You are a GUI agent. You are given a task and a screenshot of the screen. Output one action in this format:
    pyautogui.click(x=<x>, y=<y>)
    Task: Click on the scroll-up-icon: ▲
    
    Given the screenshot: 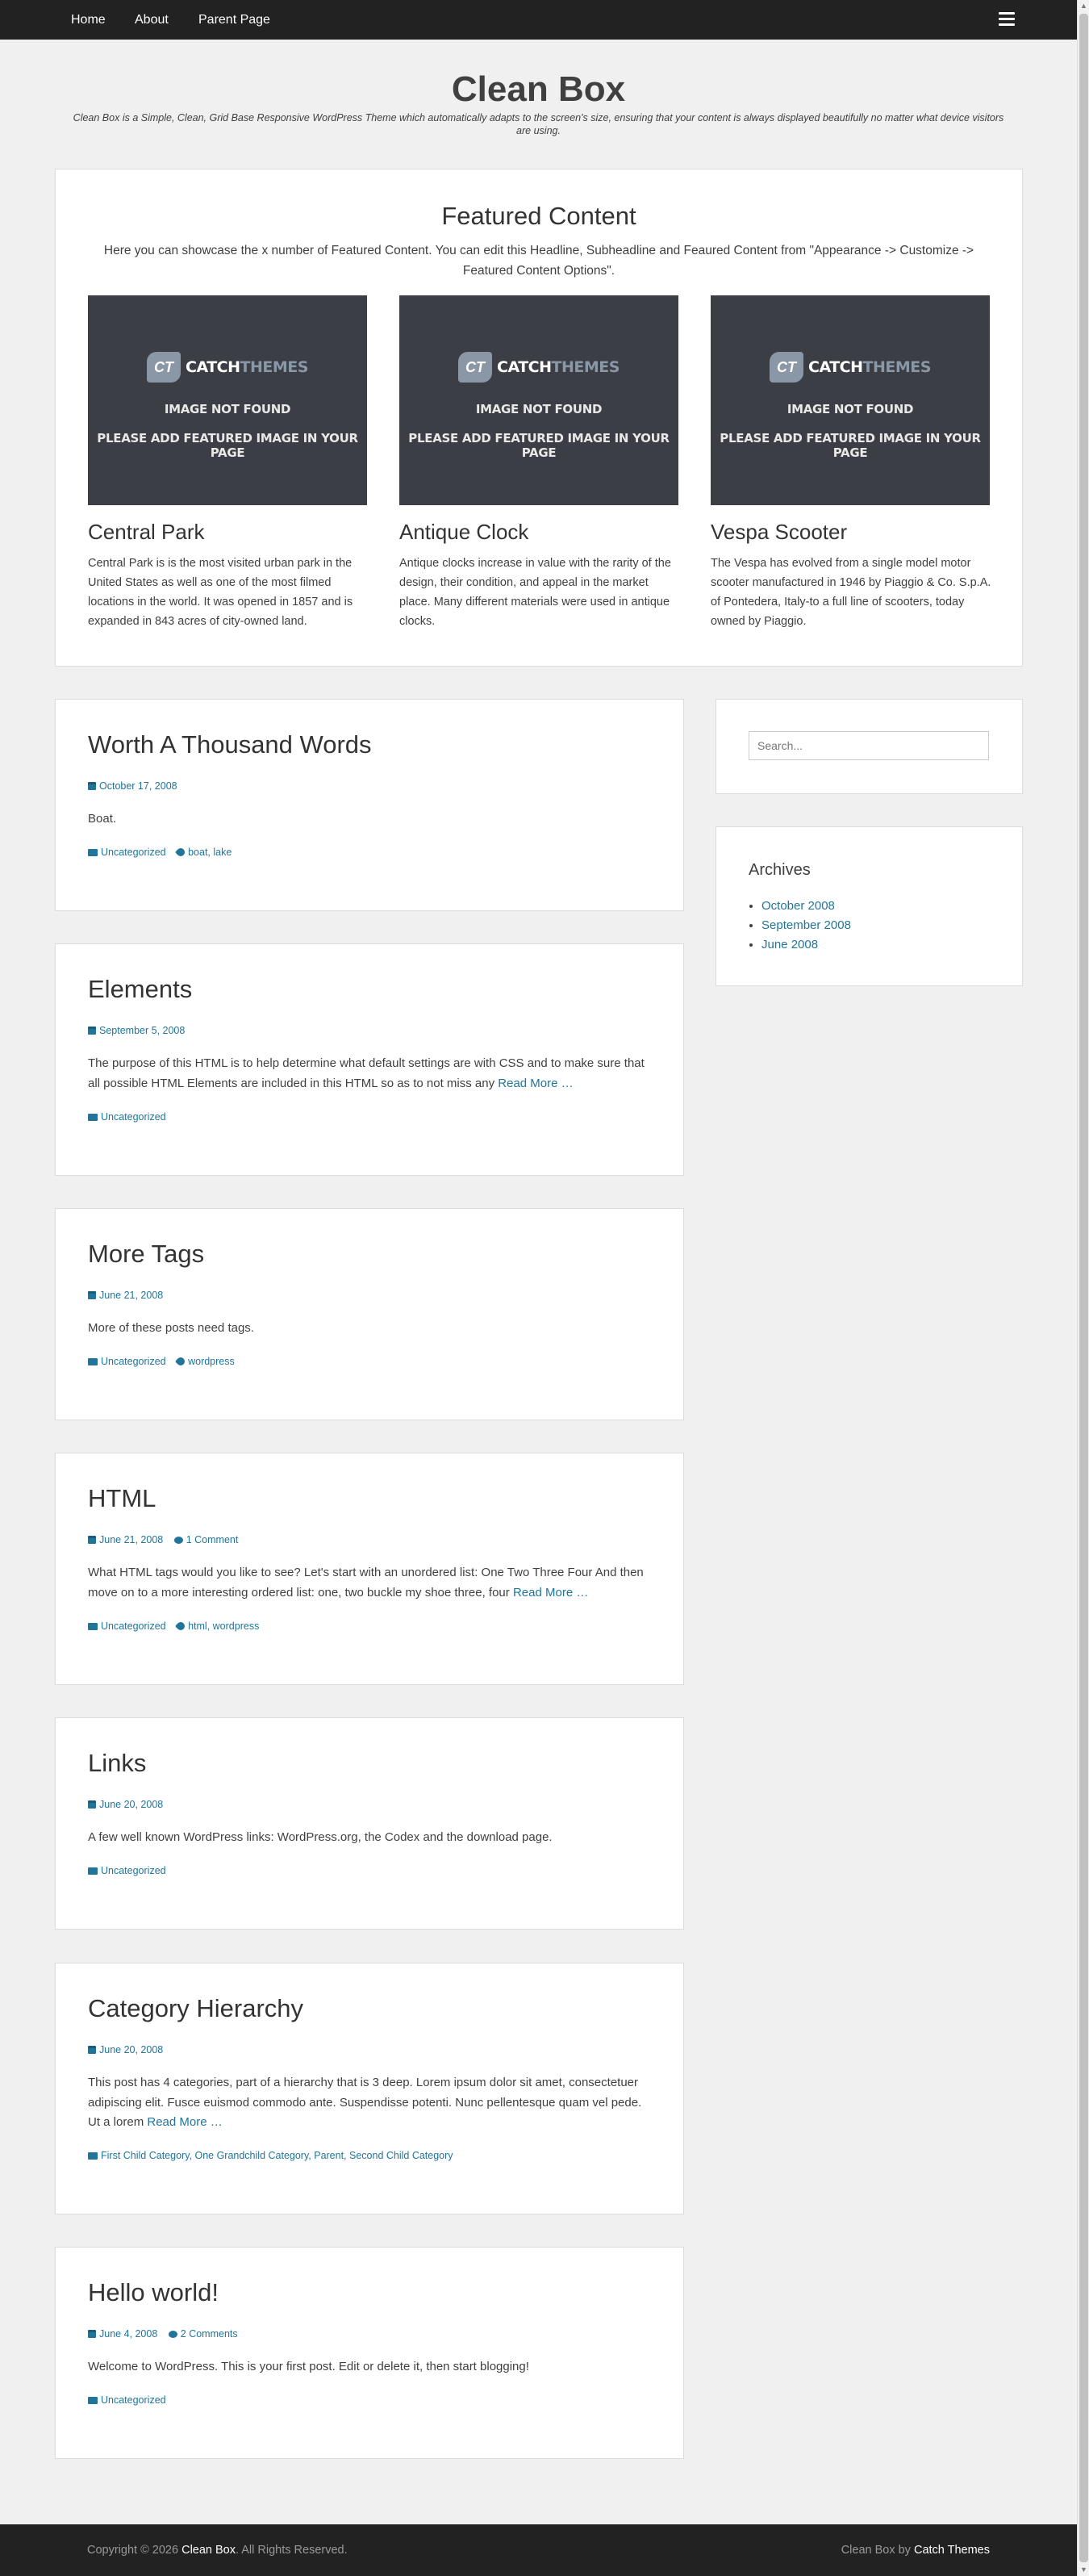 What is the action you would take?
    pyautogui.click(x=1083, y=6)
    